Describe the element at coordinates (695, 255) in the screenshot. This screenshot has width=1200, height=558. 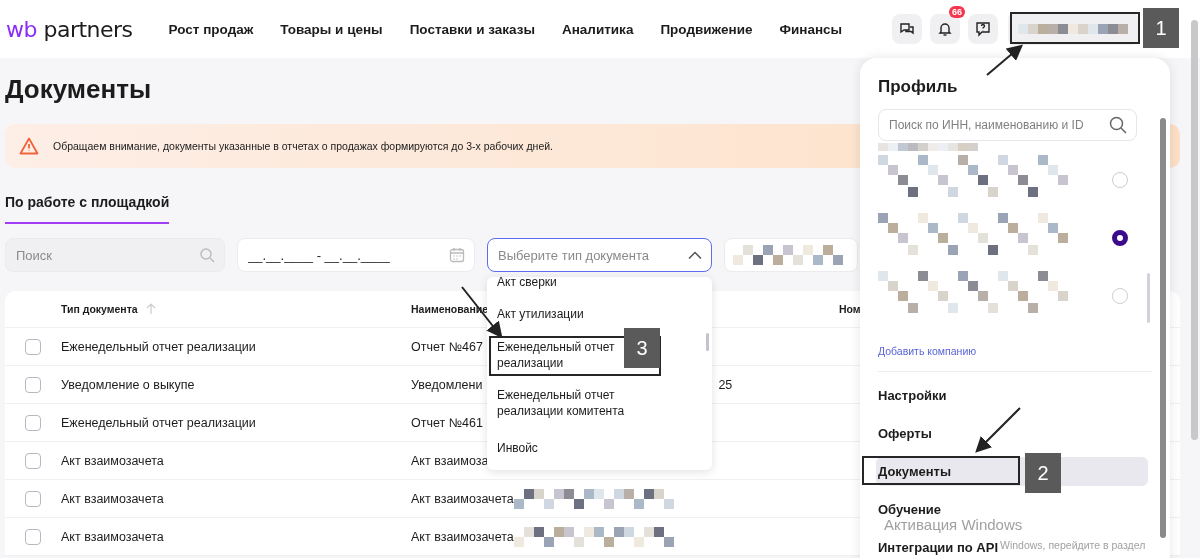
I see `caret-icon` at that location.